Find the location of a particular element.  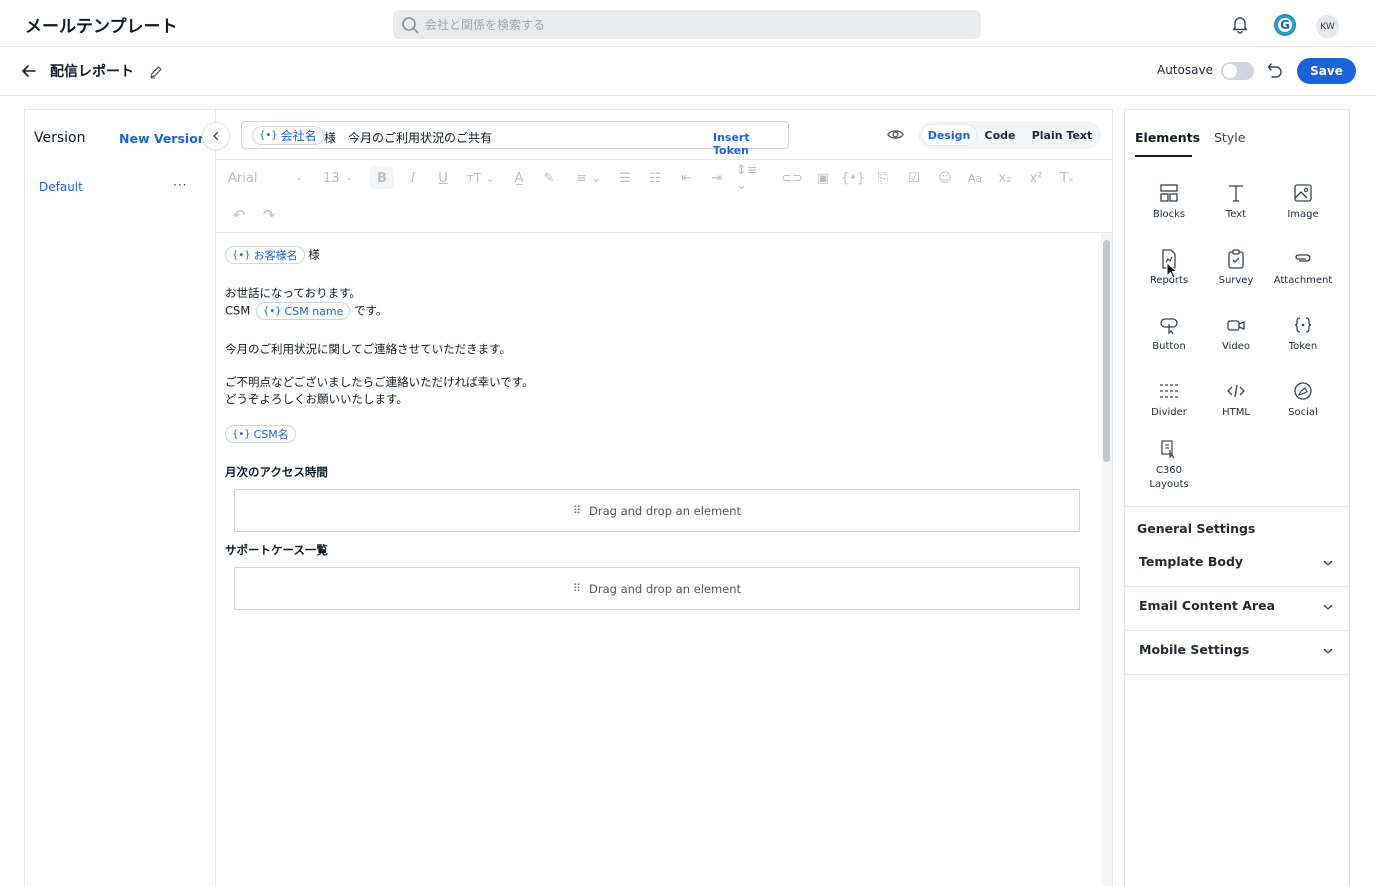

g-app-icon: G is located at coordinates (1285, 25).